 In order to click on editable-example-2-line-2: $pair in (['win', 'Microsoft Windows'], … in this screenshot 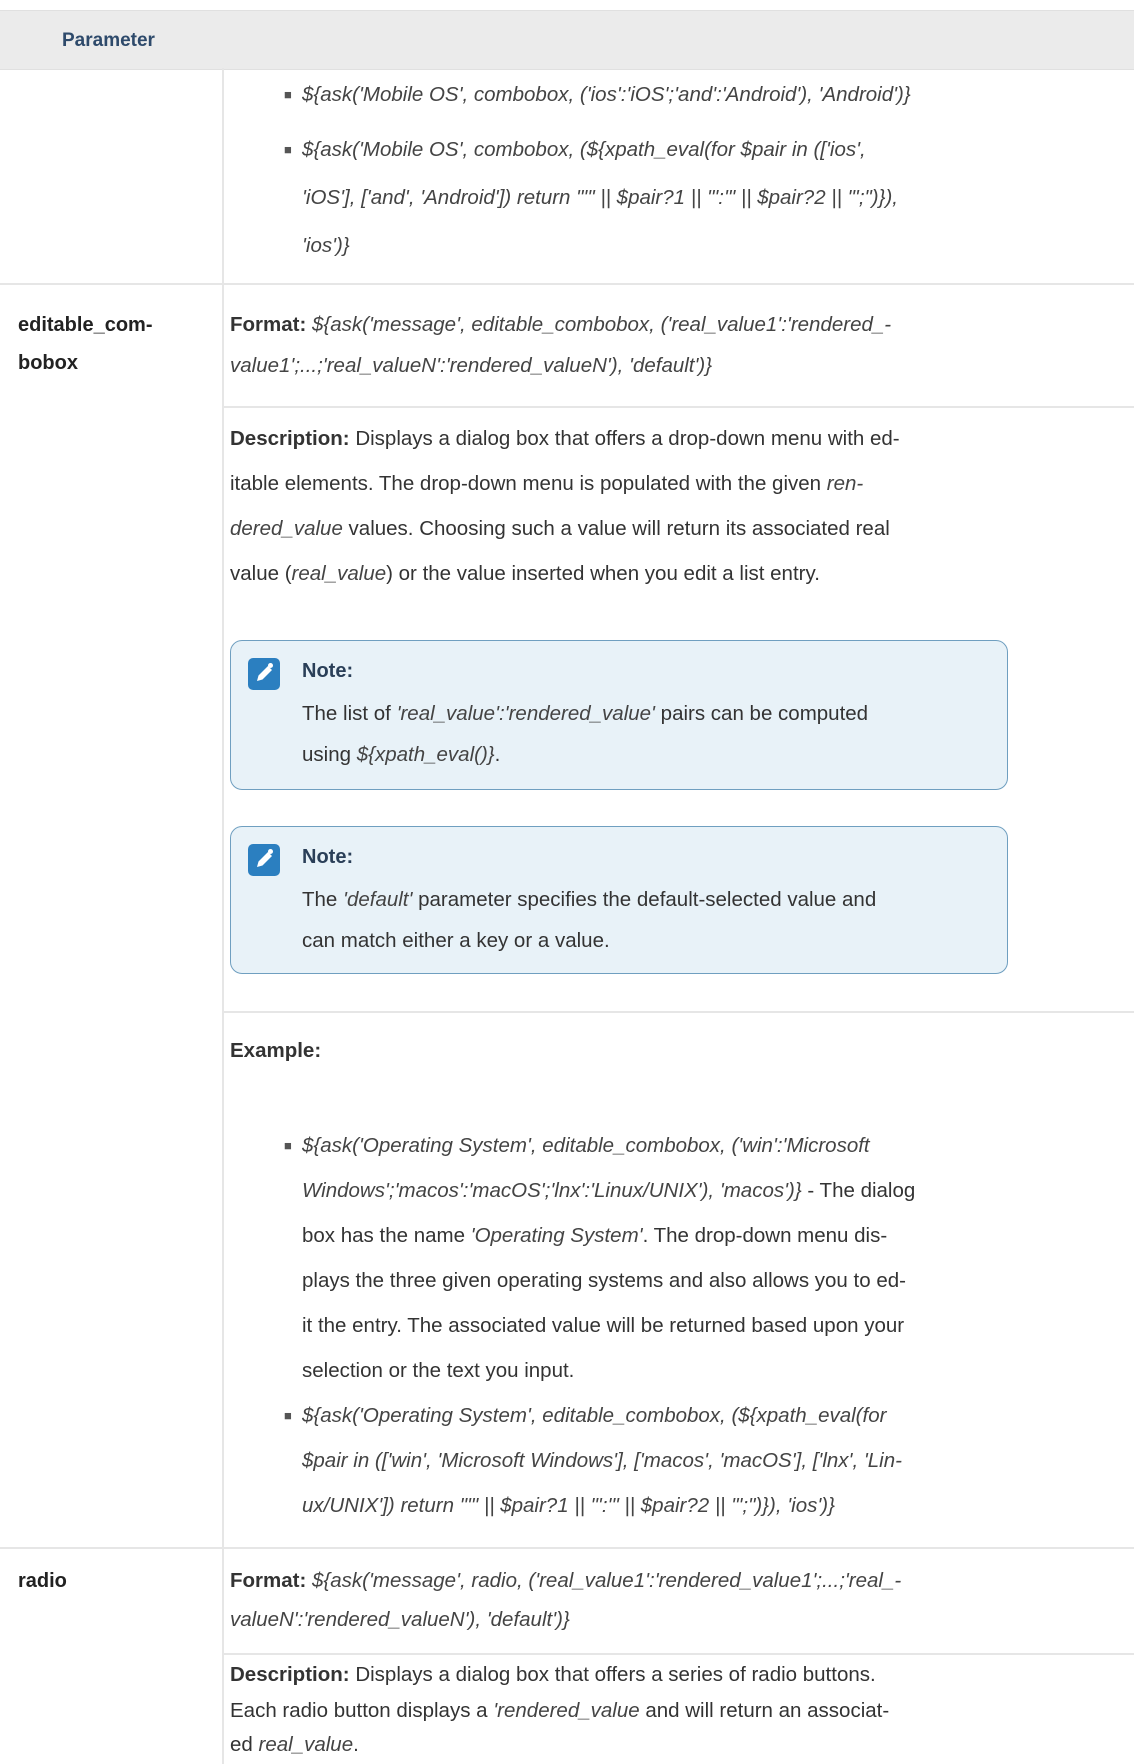, I will do `click(602, 1460)`.